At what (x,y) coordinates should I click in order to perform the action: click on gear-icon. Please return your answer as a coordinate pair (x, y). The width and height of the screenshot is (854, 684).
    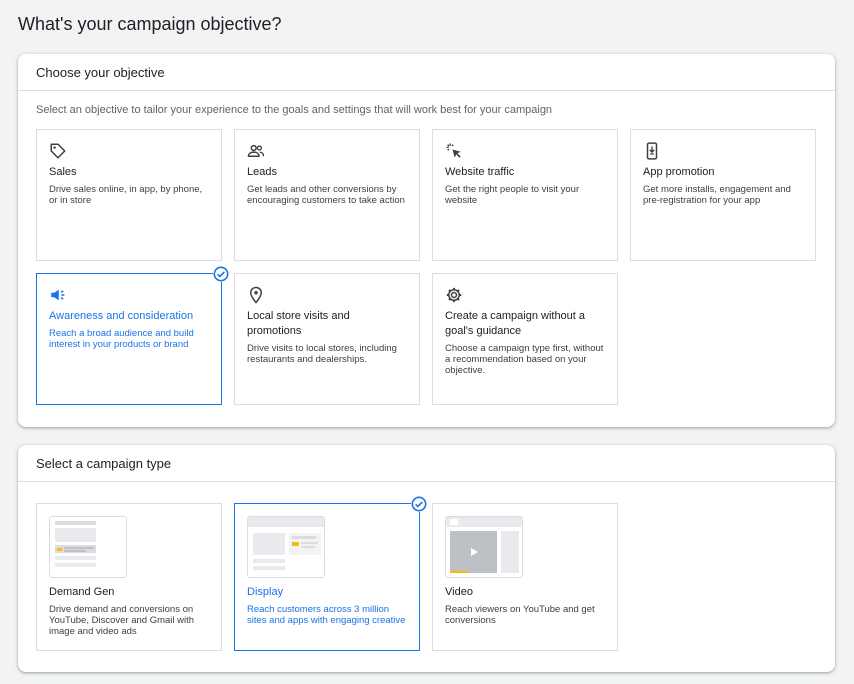
    Looking at the image, I should click on (454, 295).